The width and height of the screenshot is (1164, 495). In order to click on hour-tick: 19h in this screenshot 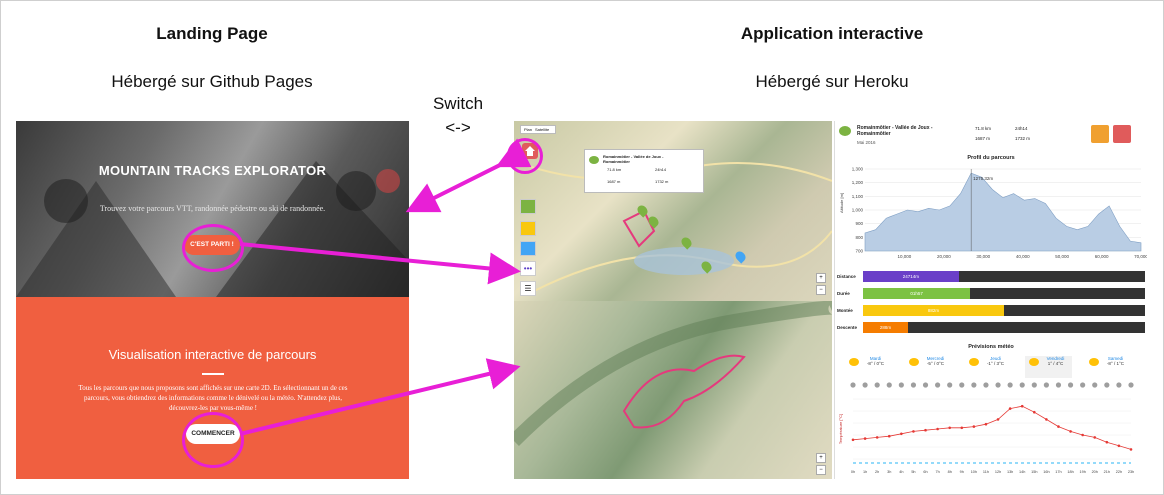, I will do `click(1082, 472)`.